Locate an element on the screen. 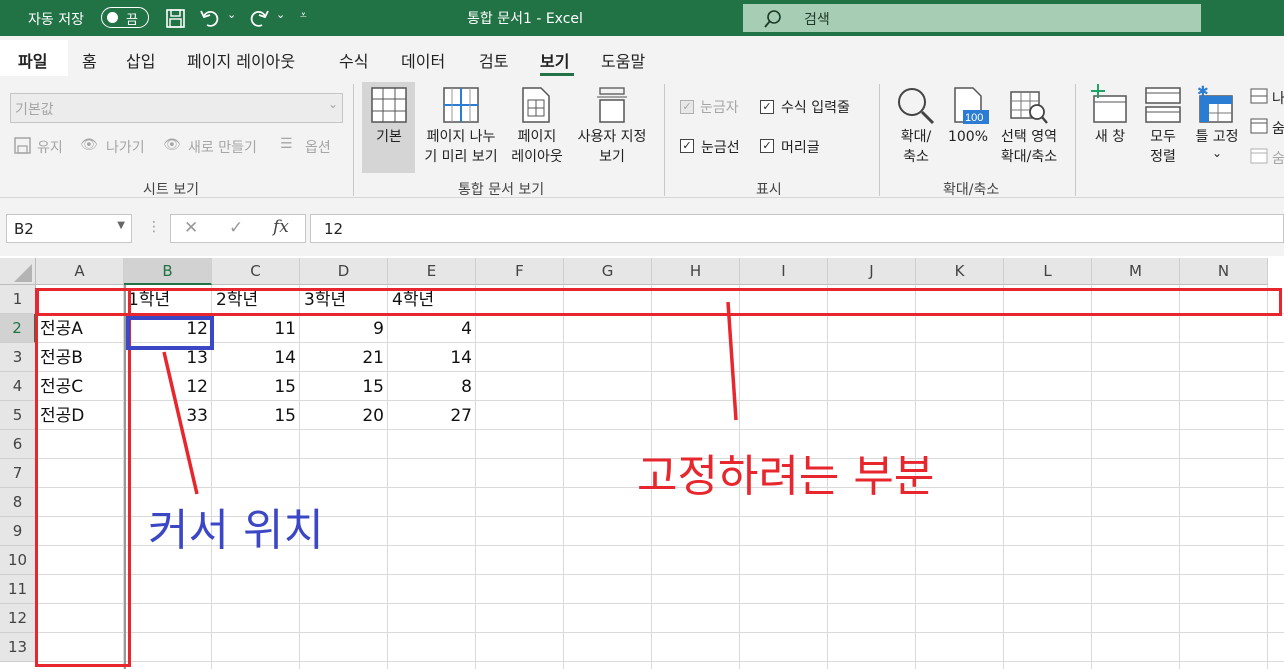  new-window-button: 새 창 is located at coordinates (1110, 137).